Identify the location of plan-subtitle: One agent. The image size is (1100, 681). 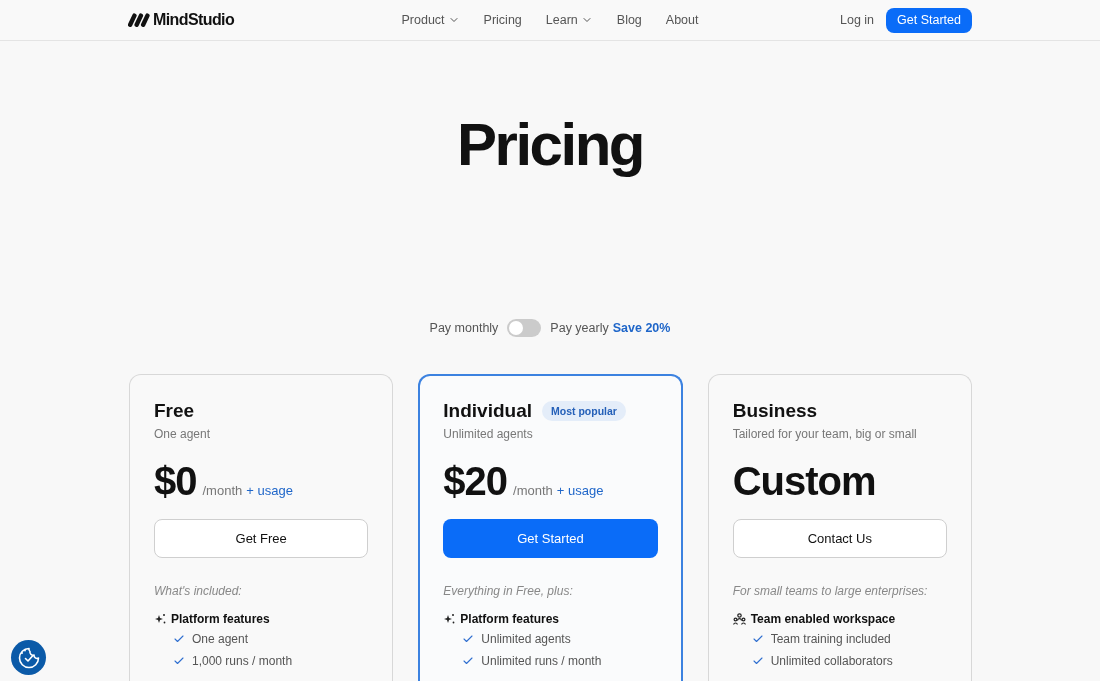
(183, 434).